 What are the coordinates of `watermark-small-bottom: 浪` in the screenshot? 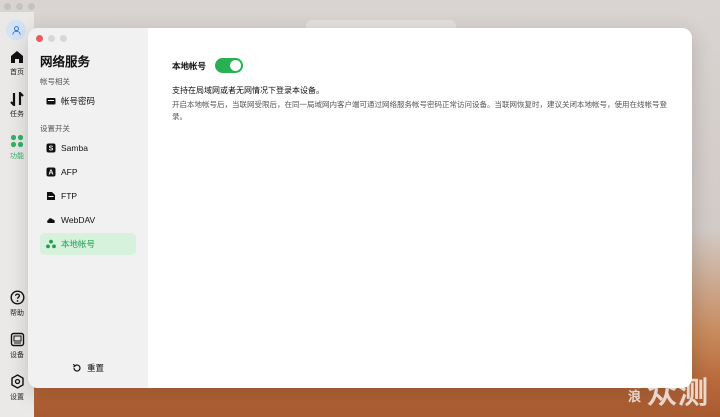 It's located at (635, 396).